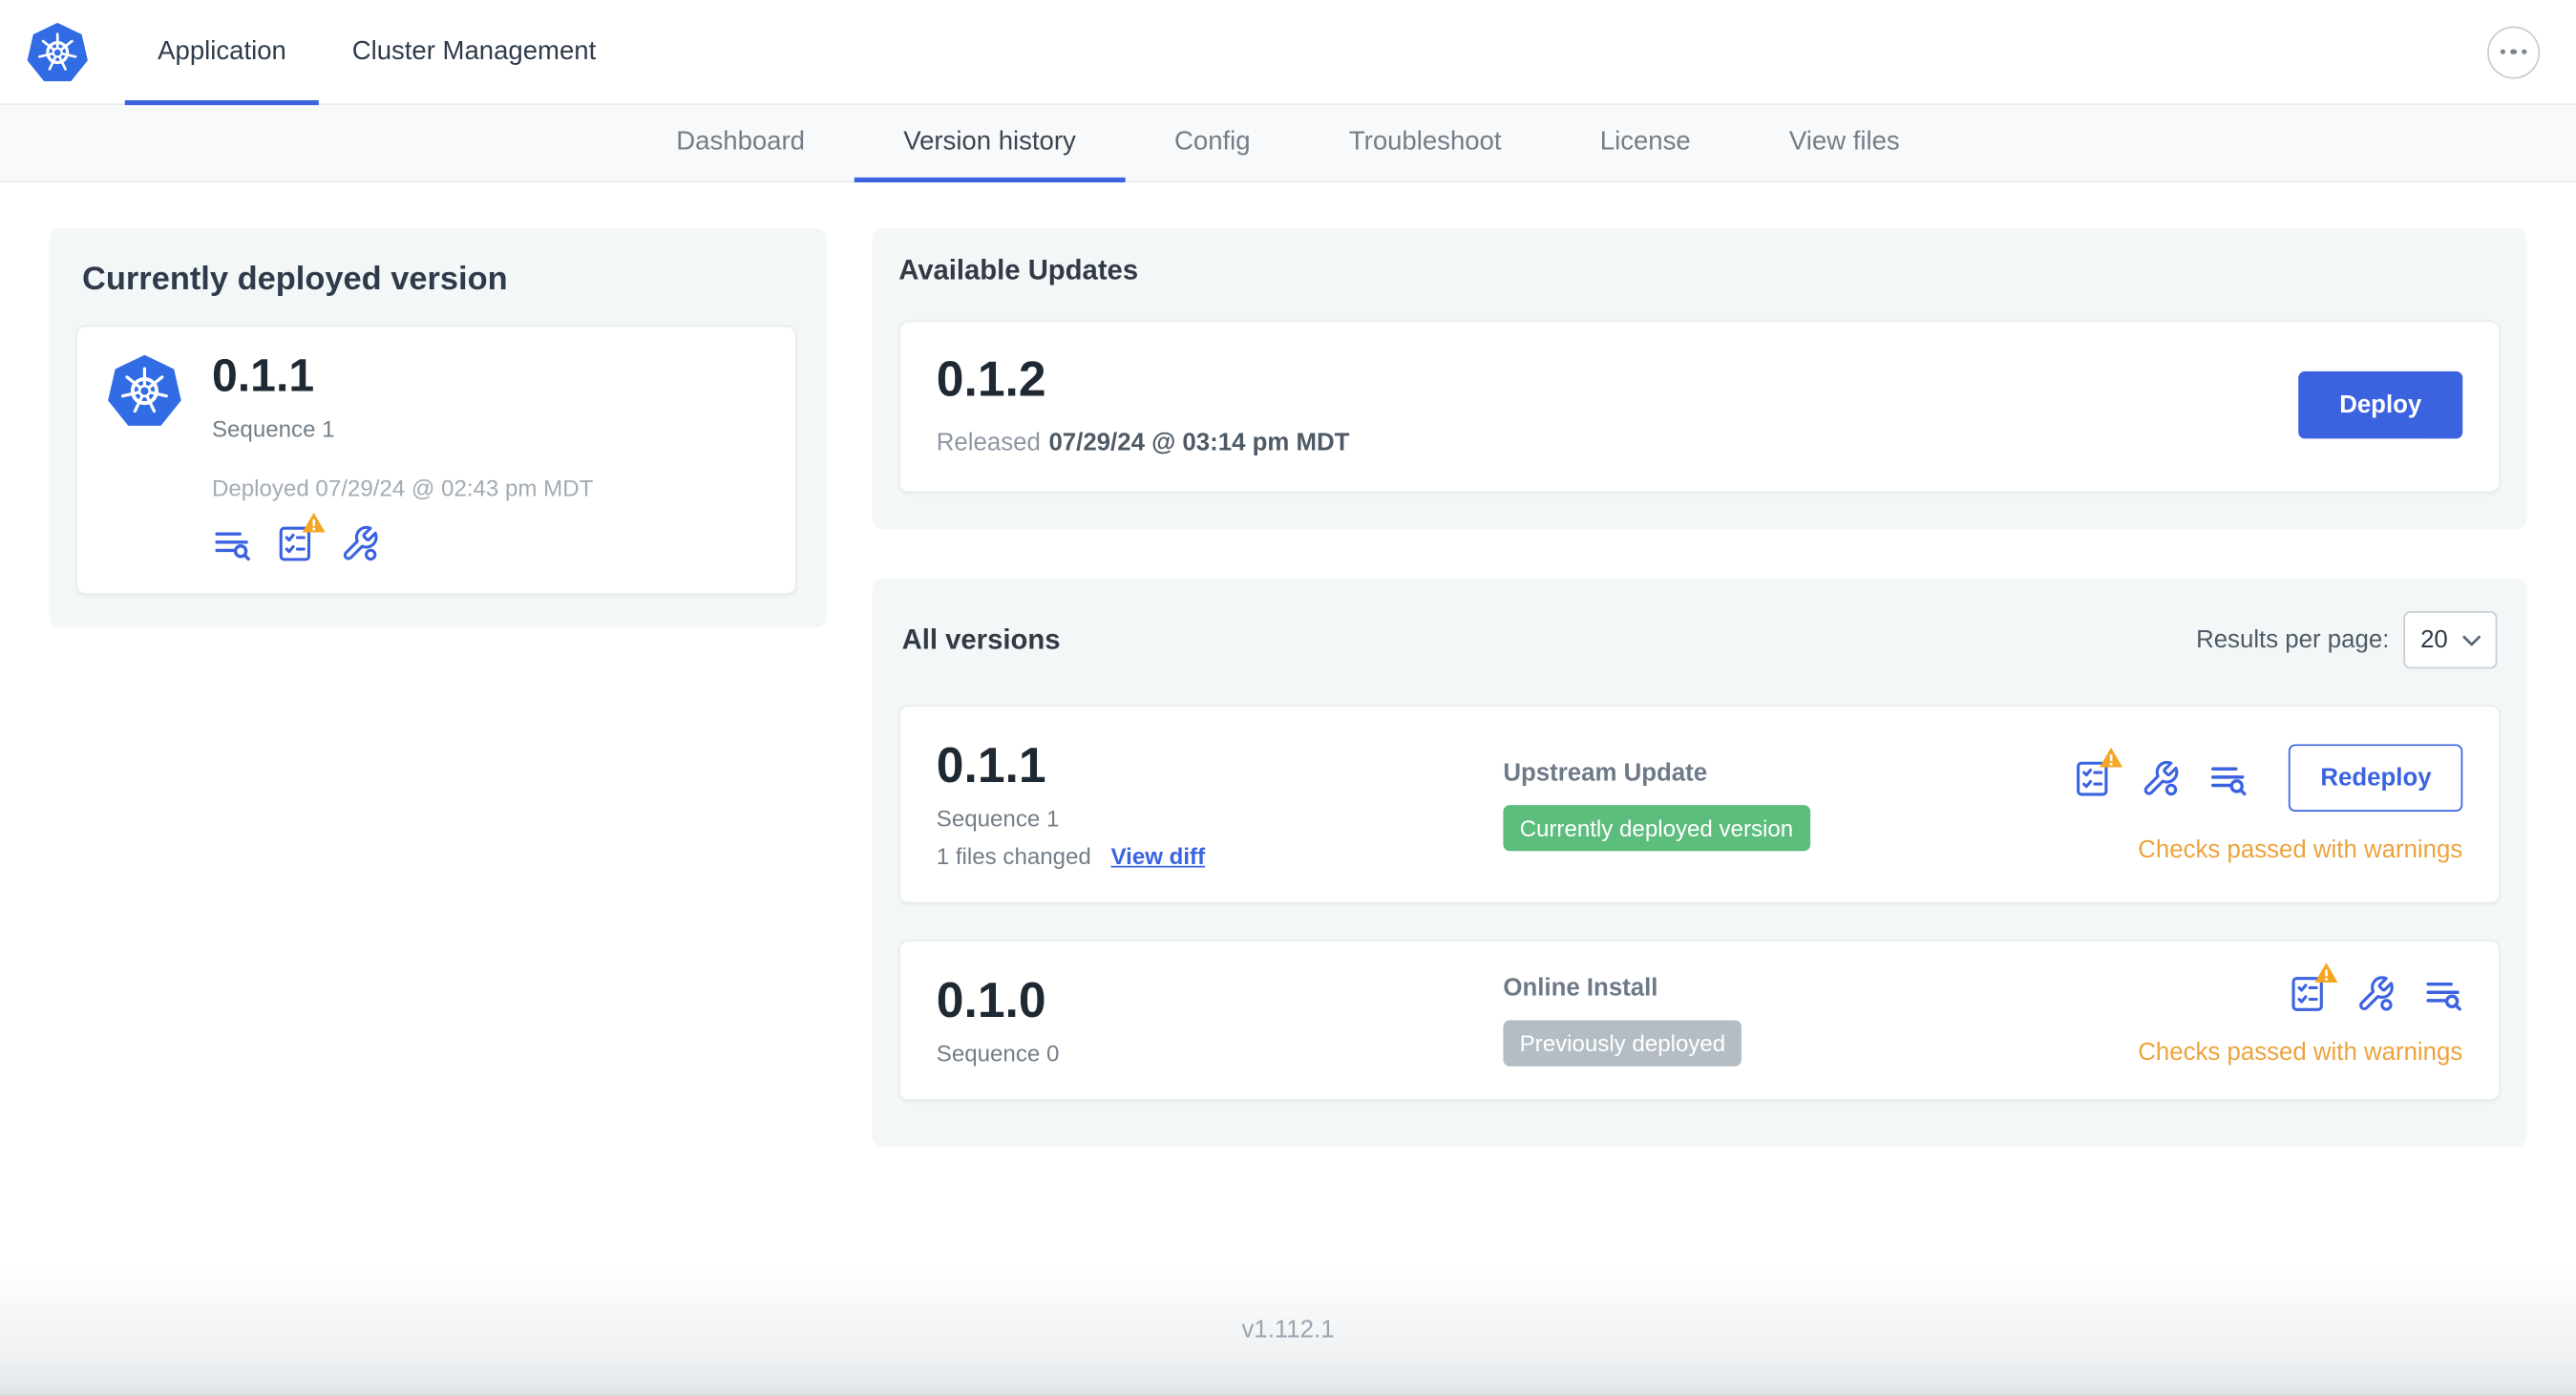 Image resolution: width=2576 pixels, height=1396 pixels. I want to click on results-per-page-label: Results per page:, so click(2293, 639).